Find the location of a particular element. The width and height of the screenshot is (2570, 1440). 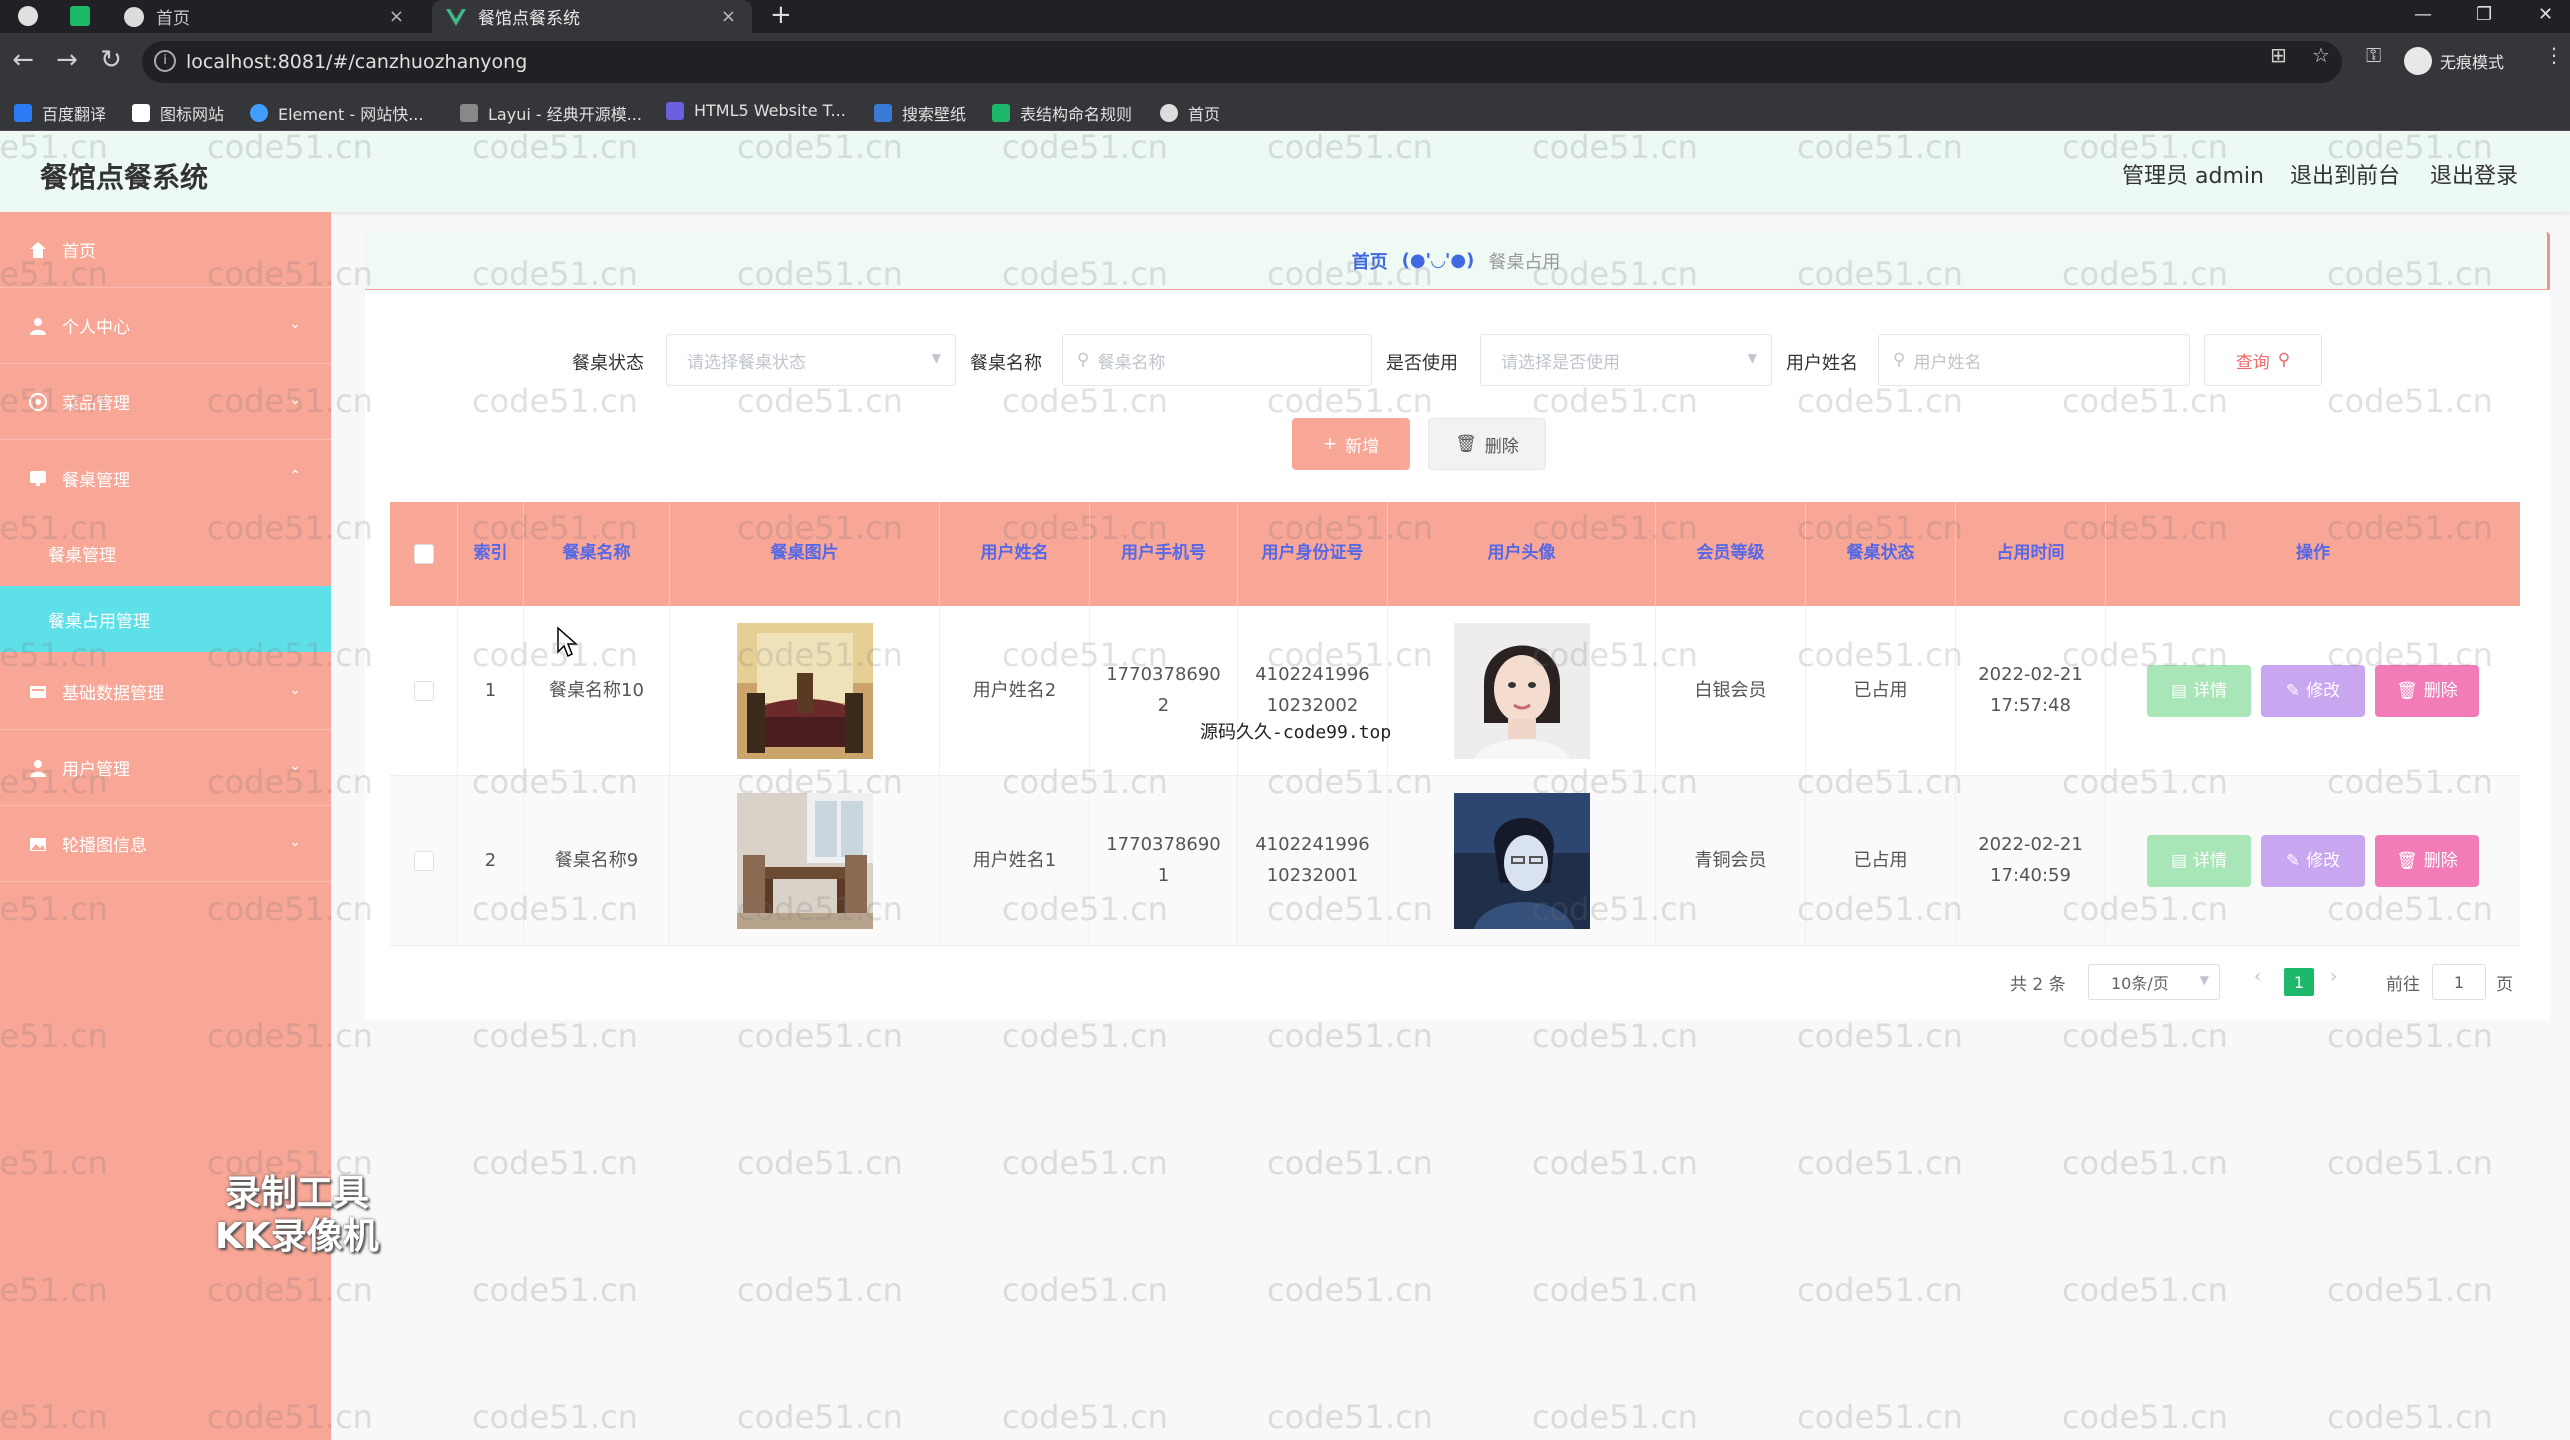

browser-menu-icon is located at coordinates (28, 16).